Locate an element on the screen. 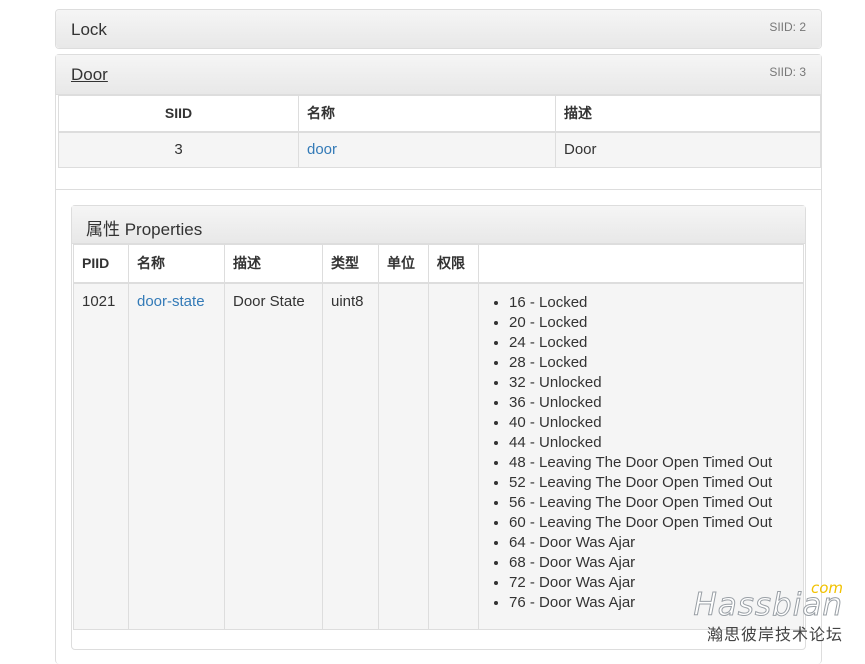  col-unit: 单位 is located at coordinates (403, 264).